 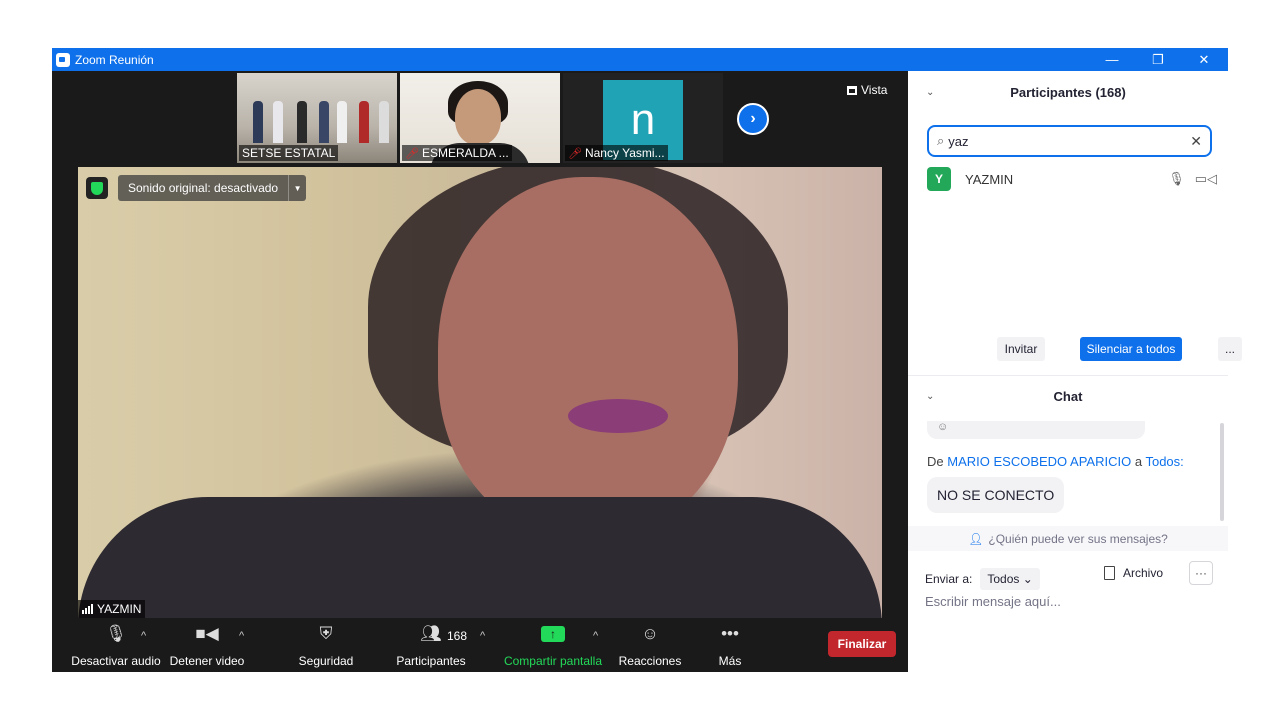 What do you see at coordinates (1201, 573) in the screenshot?
I see `chat-more-button: ···` at bounding box center [1201, 573].